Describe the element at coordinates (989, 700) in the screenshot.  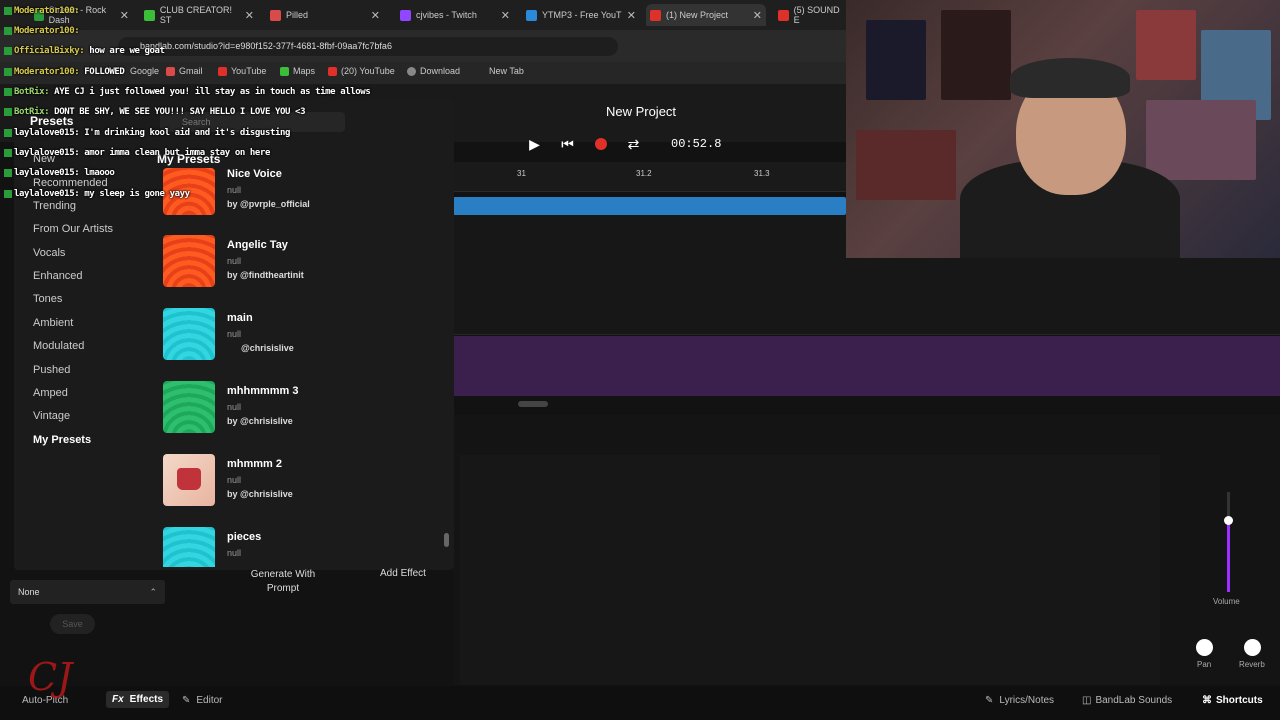
I see `pen-icon: ✎` at that location.